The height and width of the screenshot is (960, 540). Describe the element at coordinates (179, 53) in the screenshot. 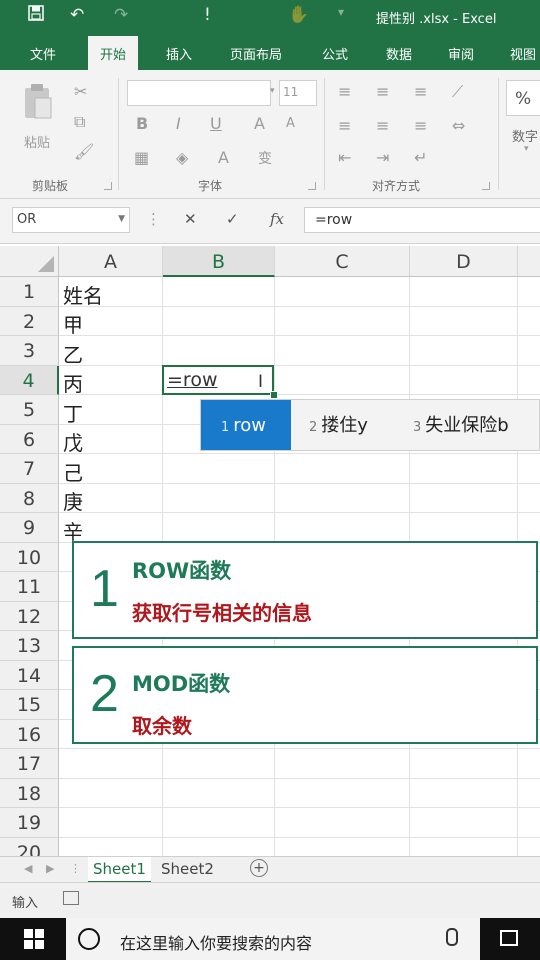

I see `tab-insert: 插入` at that location.